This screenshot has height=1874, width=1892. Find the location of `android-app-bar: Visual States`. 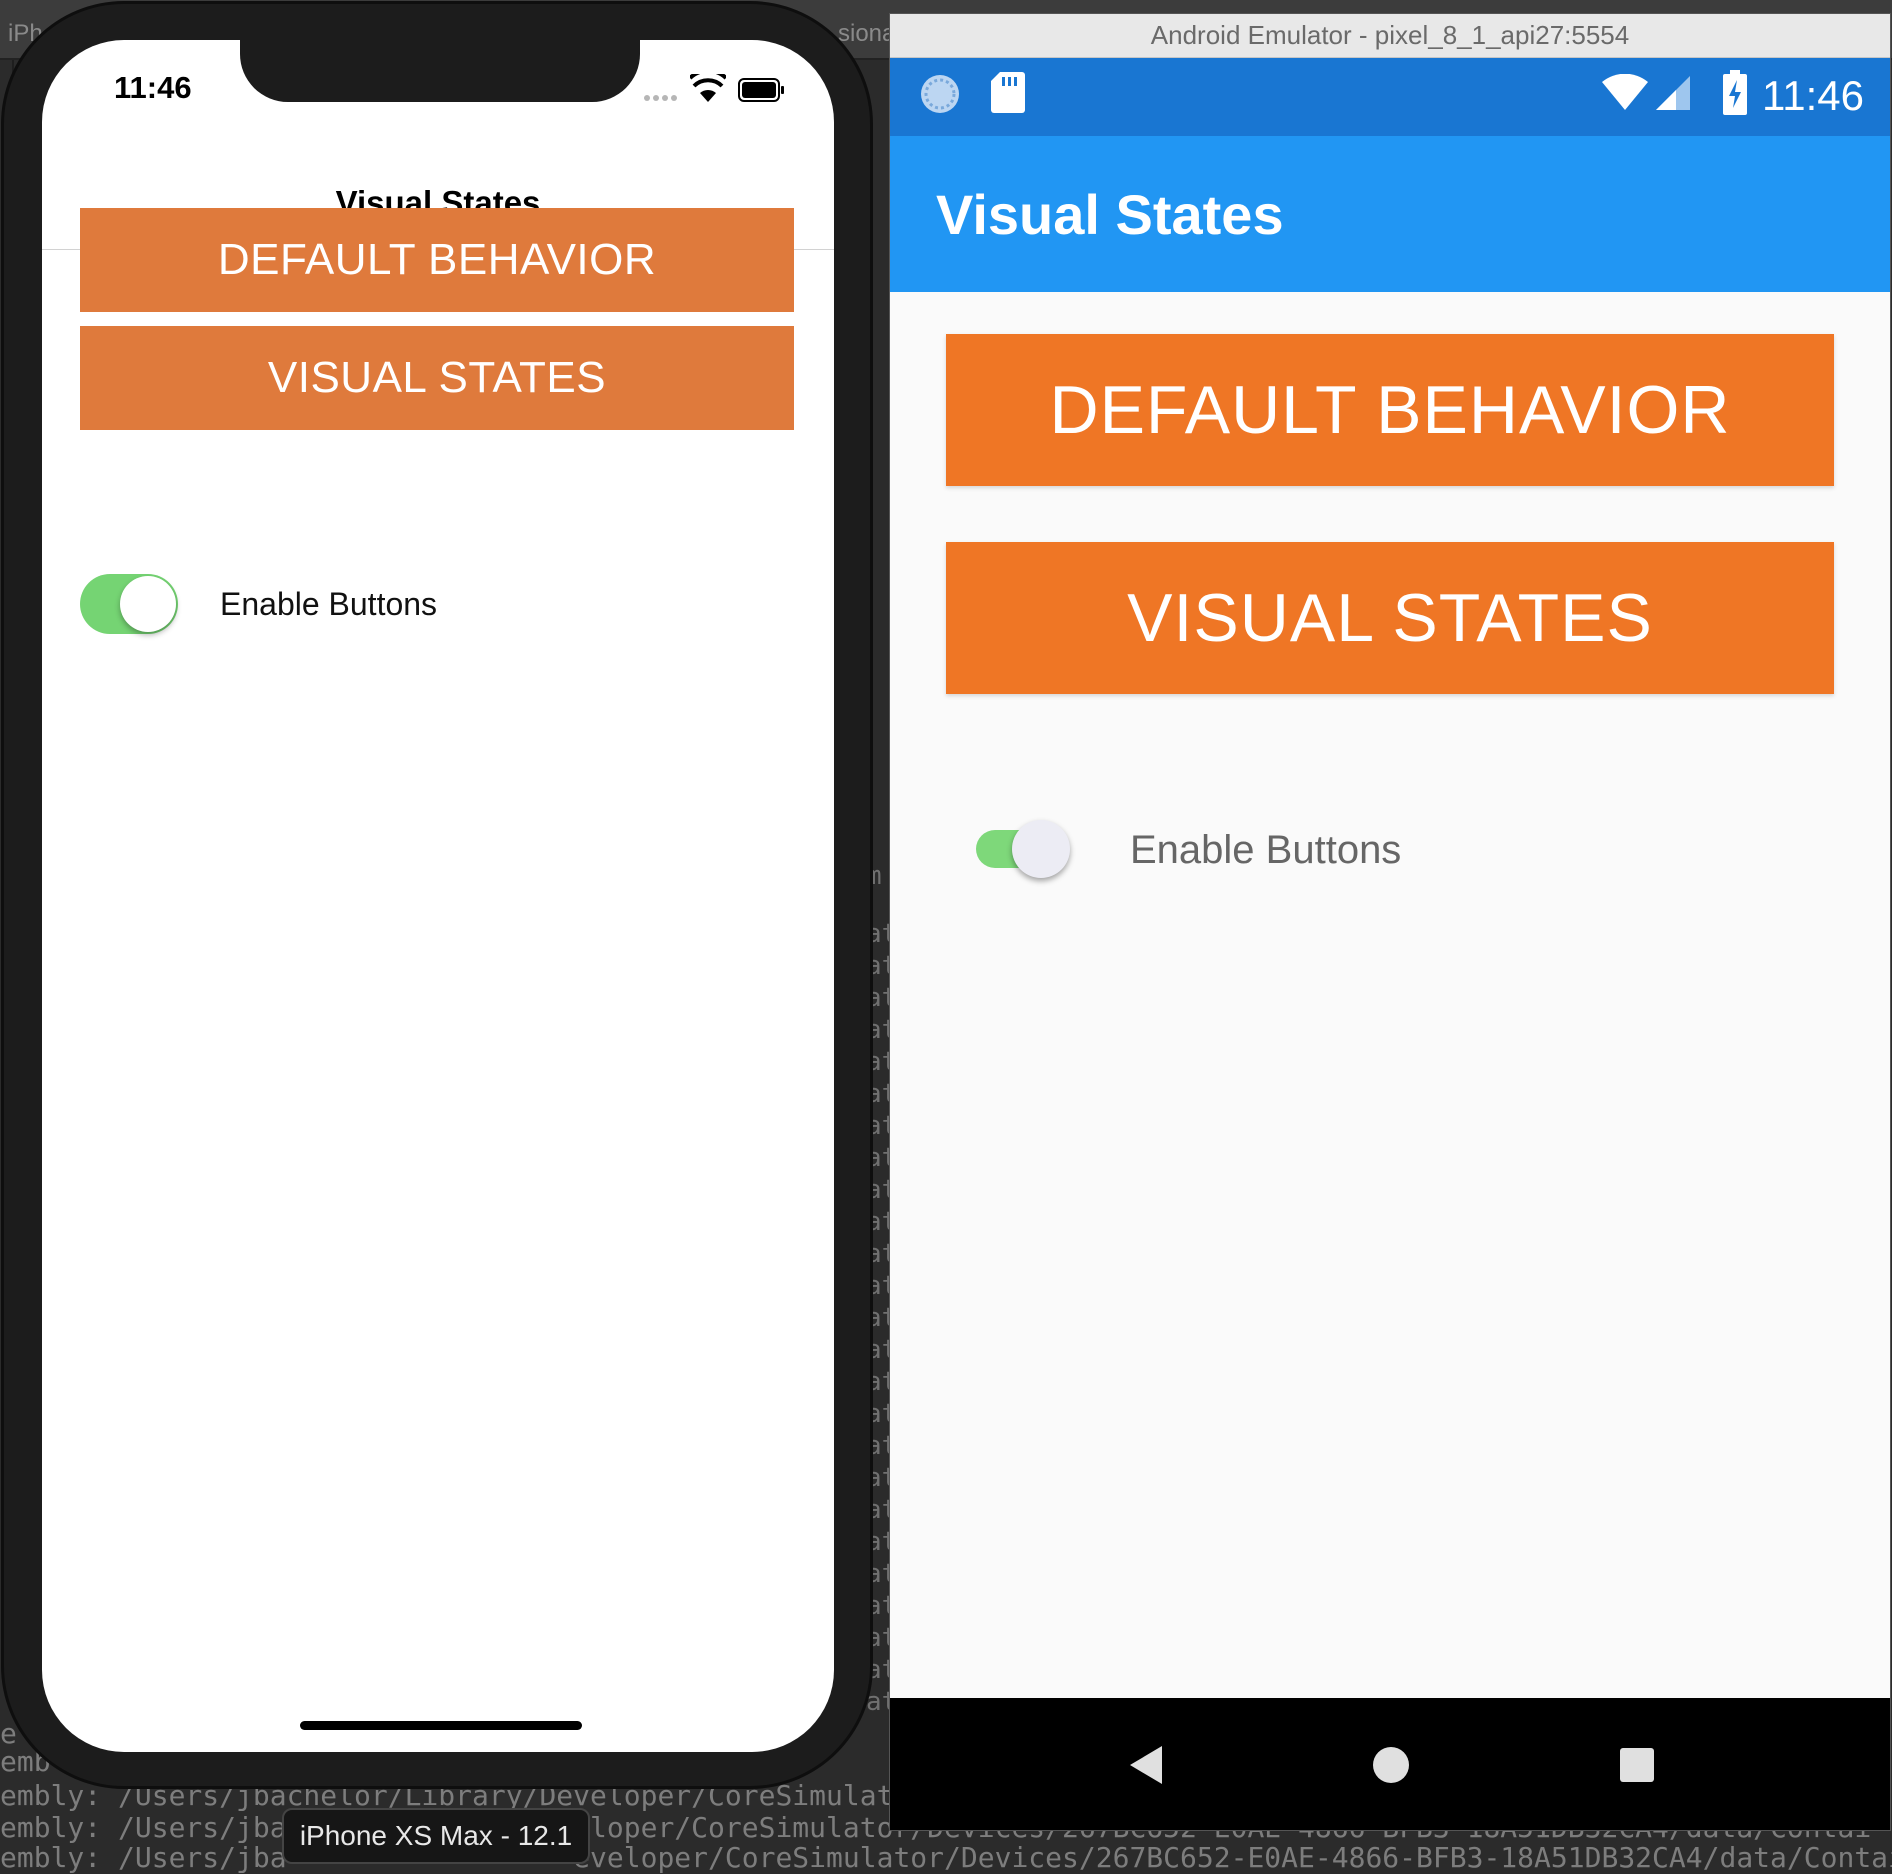

android-app-bar: Visual States is located at coordinates (1390, 214).